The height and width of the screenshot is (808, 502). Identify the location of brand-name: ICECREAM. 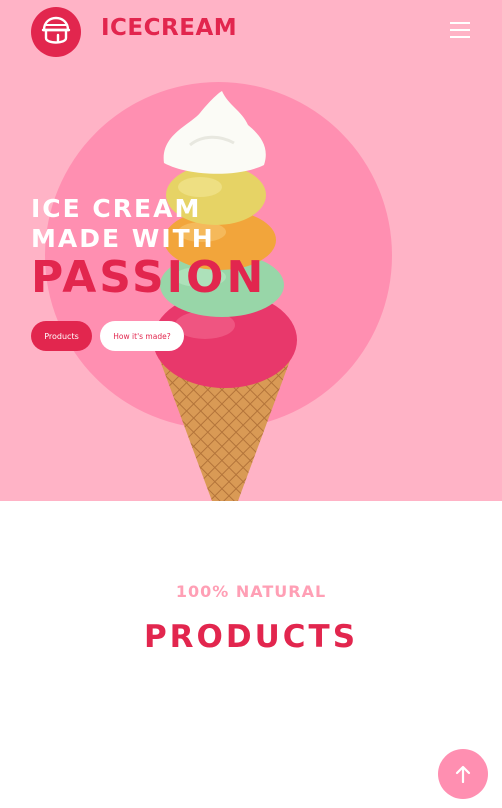
(169, 28).